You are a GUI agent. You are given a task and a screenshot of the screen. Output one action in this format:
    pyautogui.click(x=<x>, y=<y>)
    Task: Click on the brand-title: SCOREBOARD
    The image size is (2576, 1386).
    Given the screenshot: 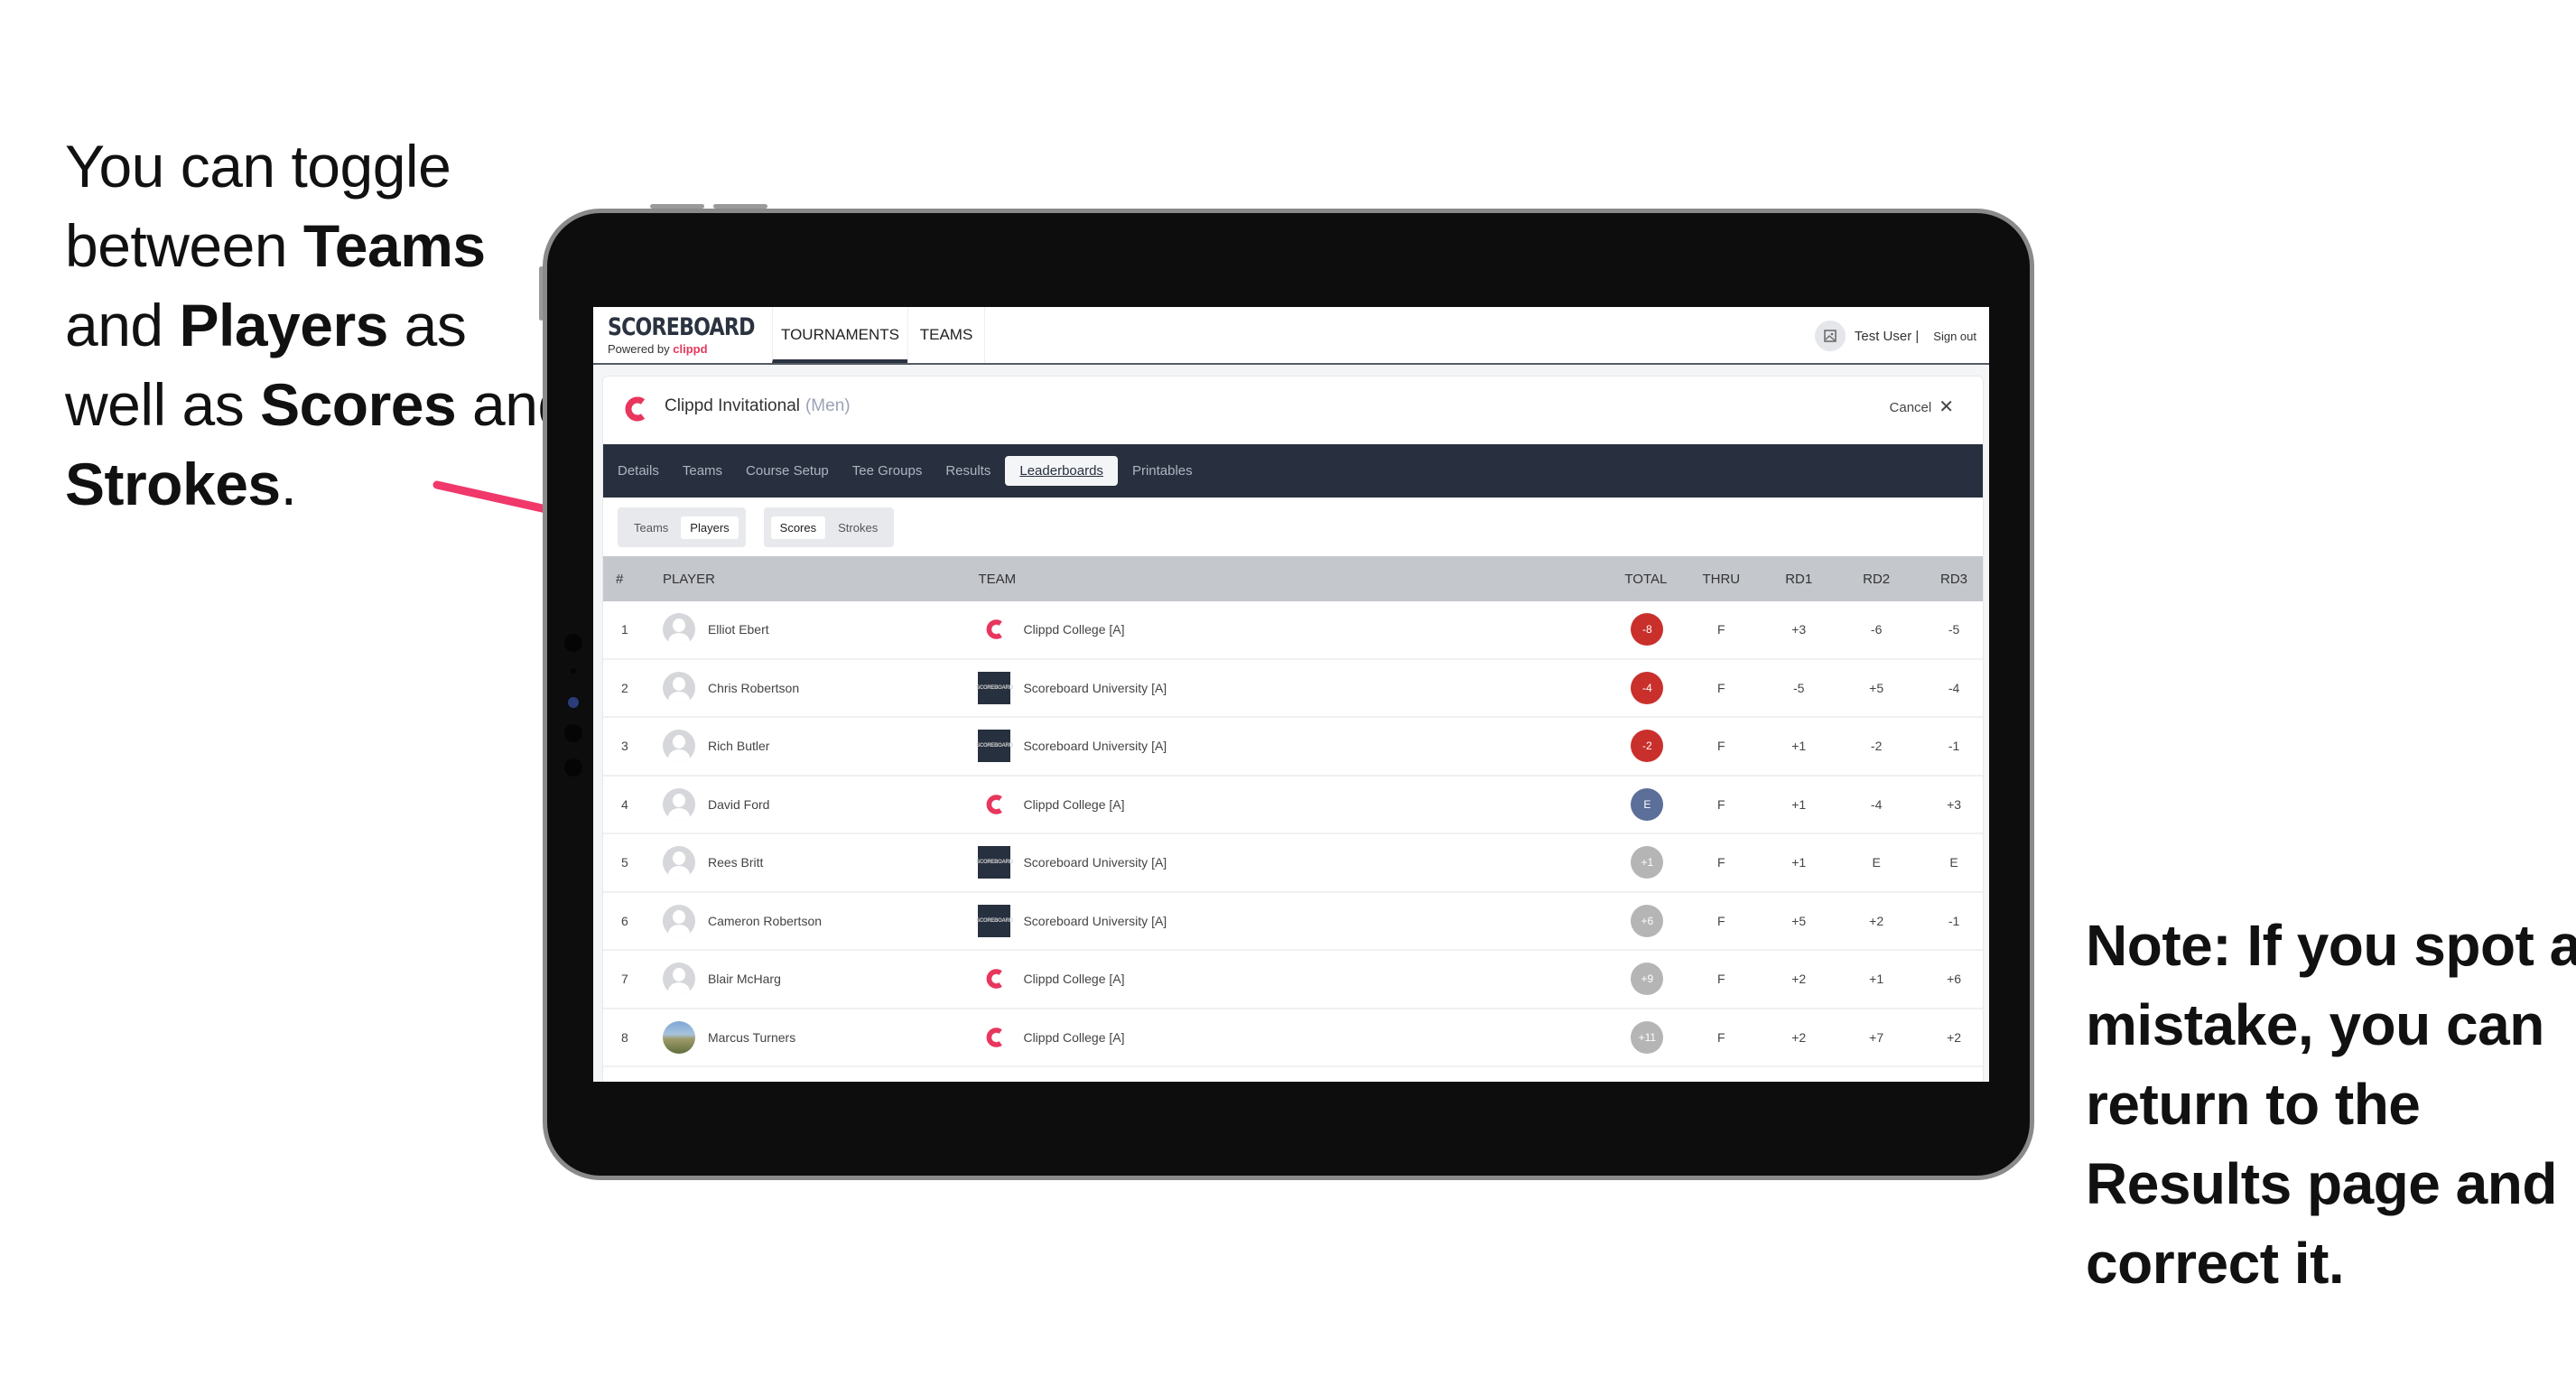 What is the action you would take?
    pyautogui.click(x=681, y=327)
    